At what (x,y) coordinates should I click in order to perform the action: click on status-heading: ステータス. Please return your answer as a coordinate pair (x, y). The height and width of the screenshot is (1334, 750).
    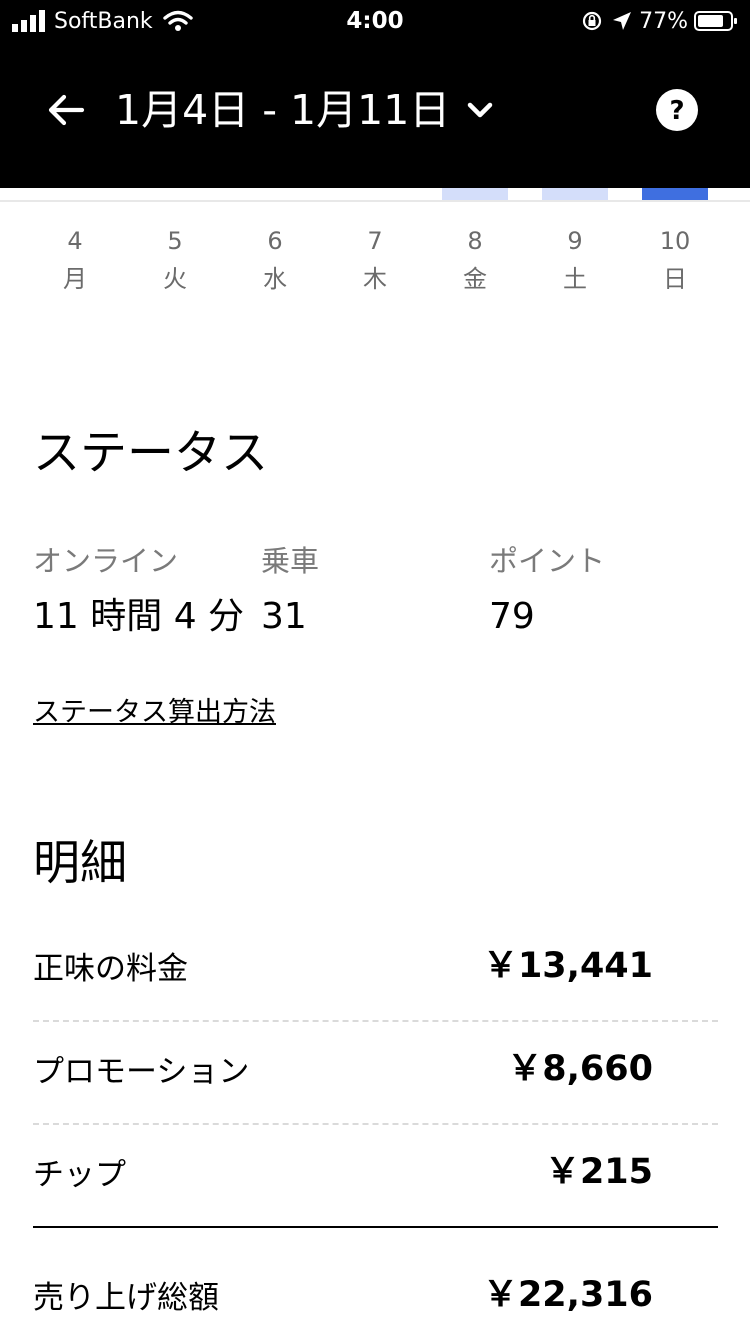
    Looking at the image, I should click on (150, 453).